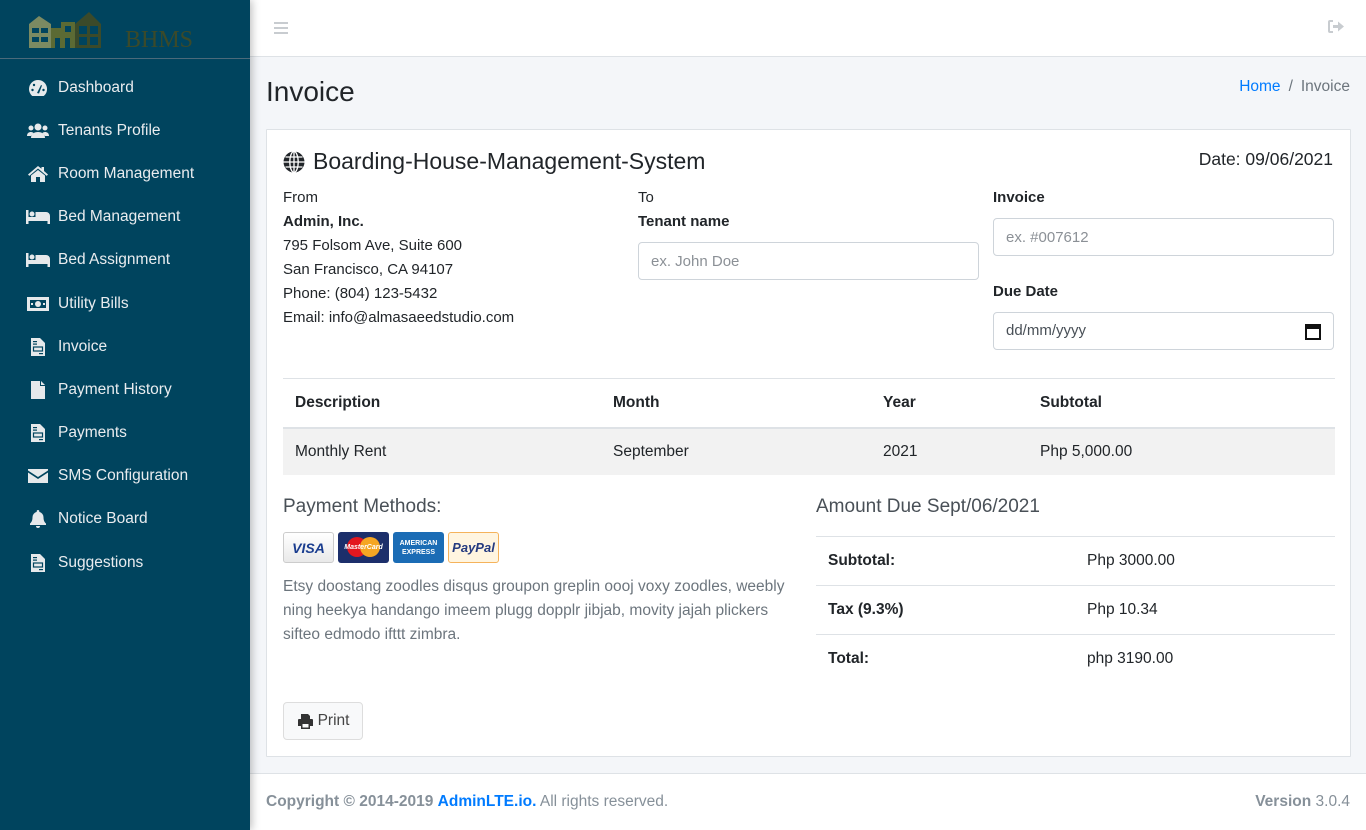 Image resolution: width=1366 pixels, height=830 pixels. What do you see at coordinates (1163, 268) in the screenshot?
I see `invoice-meta-block: Invoice Due Date dd/mm/yyyy` at bounding box center [1163, 268].